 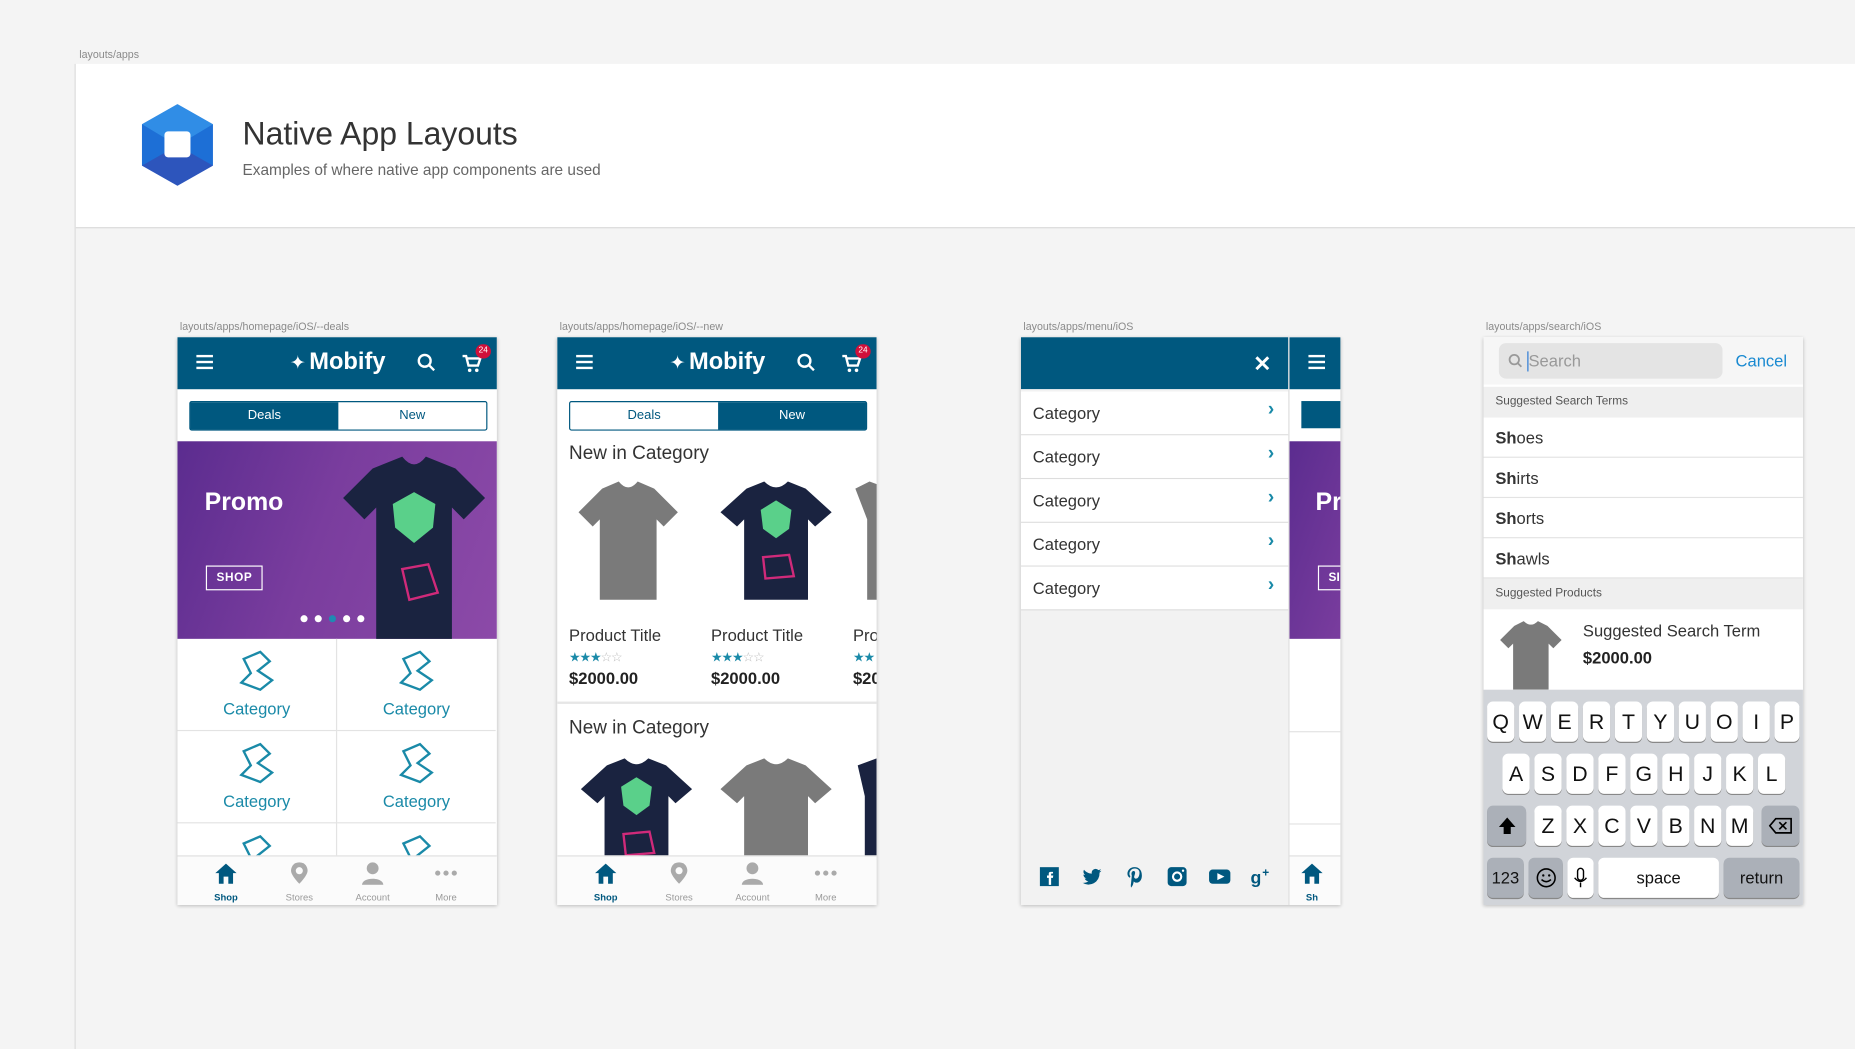 What do you see at coordinates (337, 540) in the screenshot?
I see `promo-banner: Promo SHOP` at bounding box center [337, 540].